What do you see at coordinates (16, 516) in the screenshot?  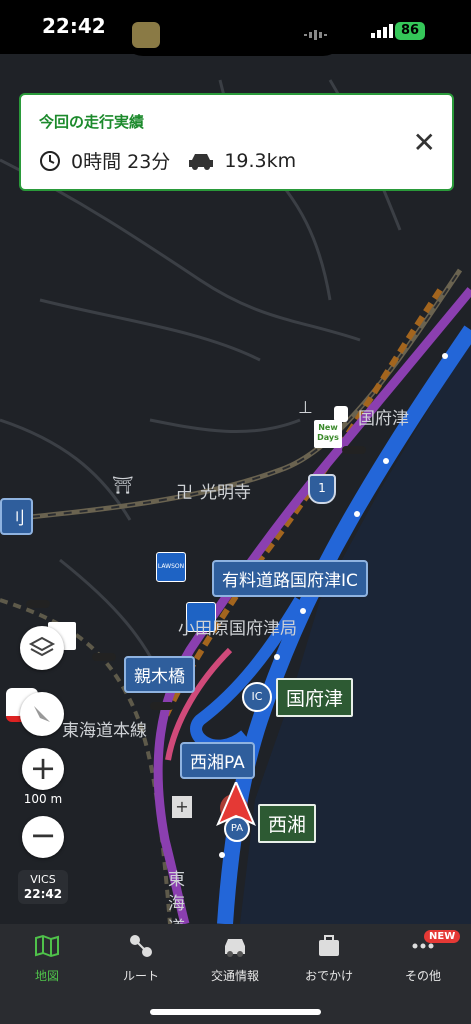 I see `offscreen-label: 刂` at bounding box center [16, 516].